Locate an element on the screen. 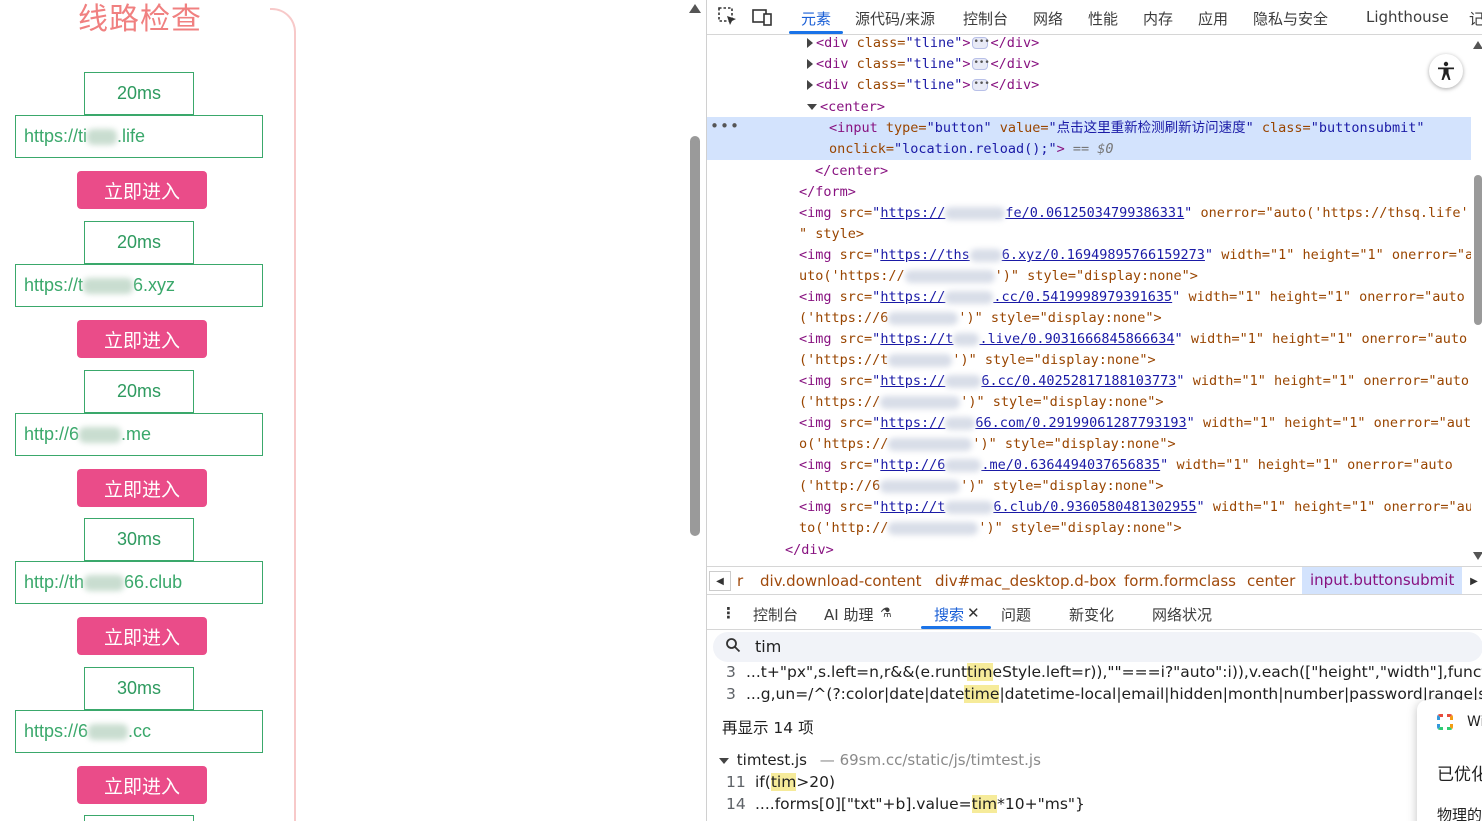  breadcrumb-item: div#mac_desktop.d-box is located at coordinates (1025, 581).